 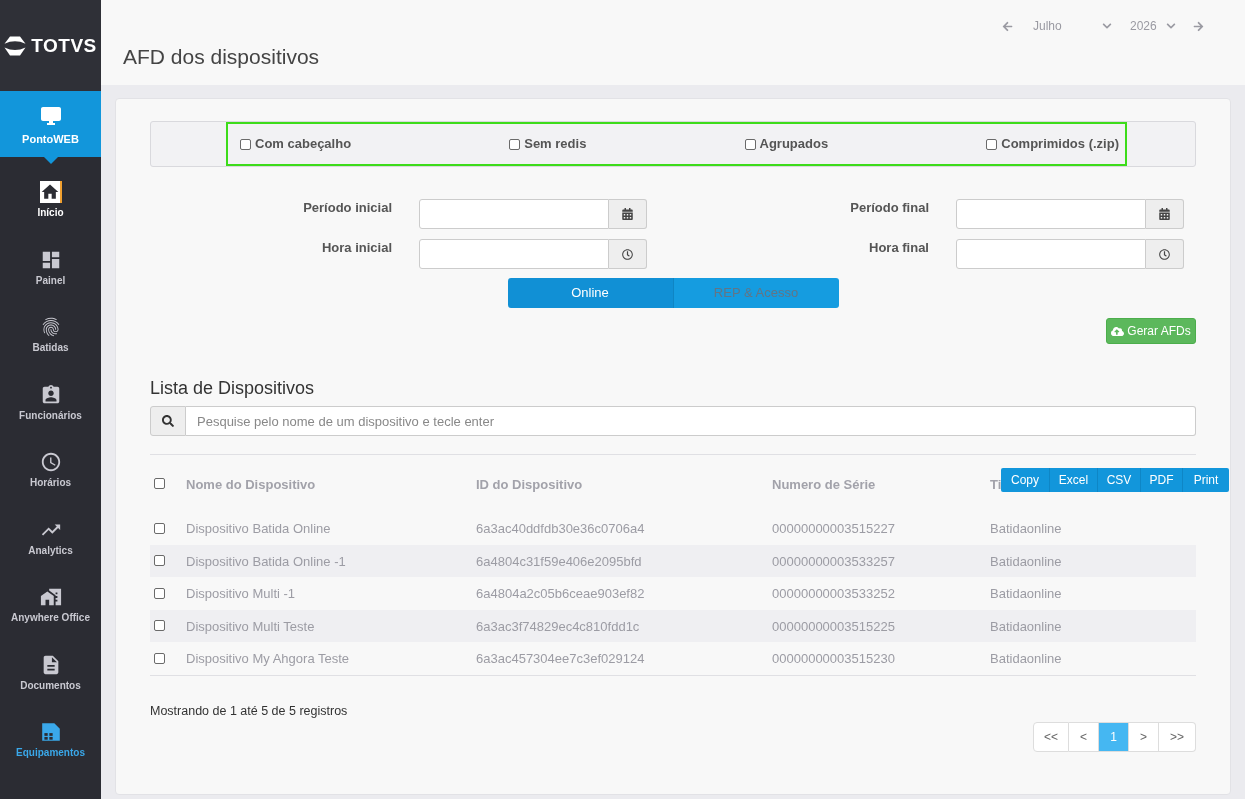 What do you see at coordinates (250, 626) in the screenshot?
I see `table-cell: Dispositivo Multi Teste` at bounding box center [250, 626].